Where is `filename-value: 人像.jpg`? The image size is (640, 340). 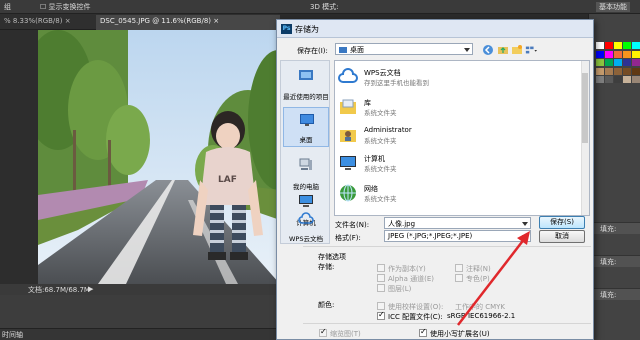 filename-value: 人像.jpg is located at coordinates (402, 224).